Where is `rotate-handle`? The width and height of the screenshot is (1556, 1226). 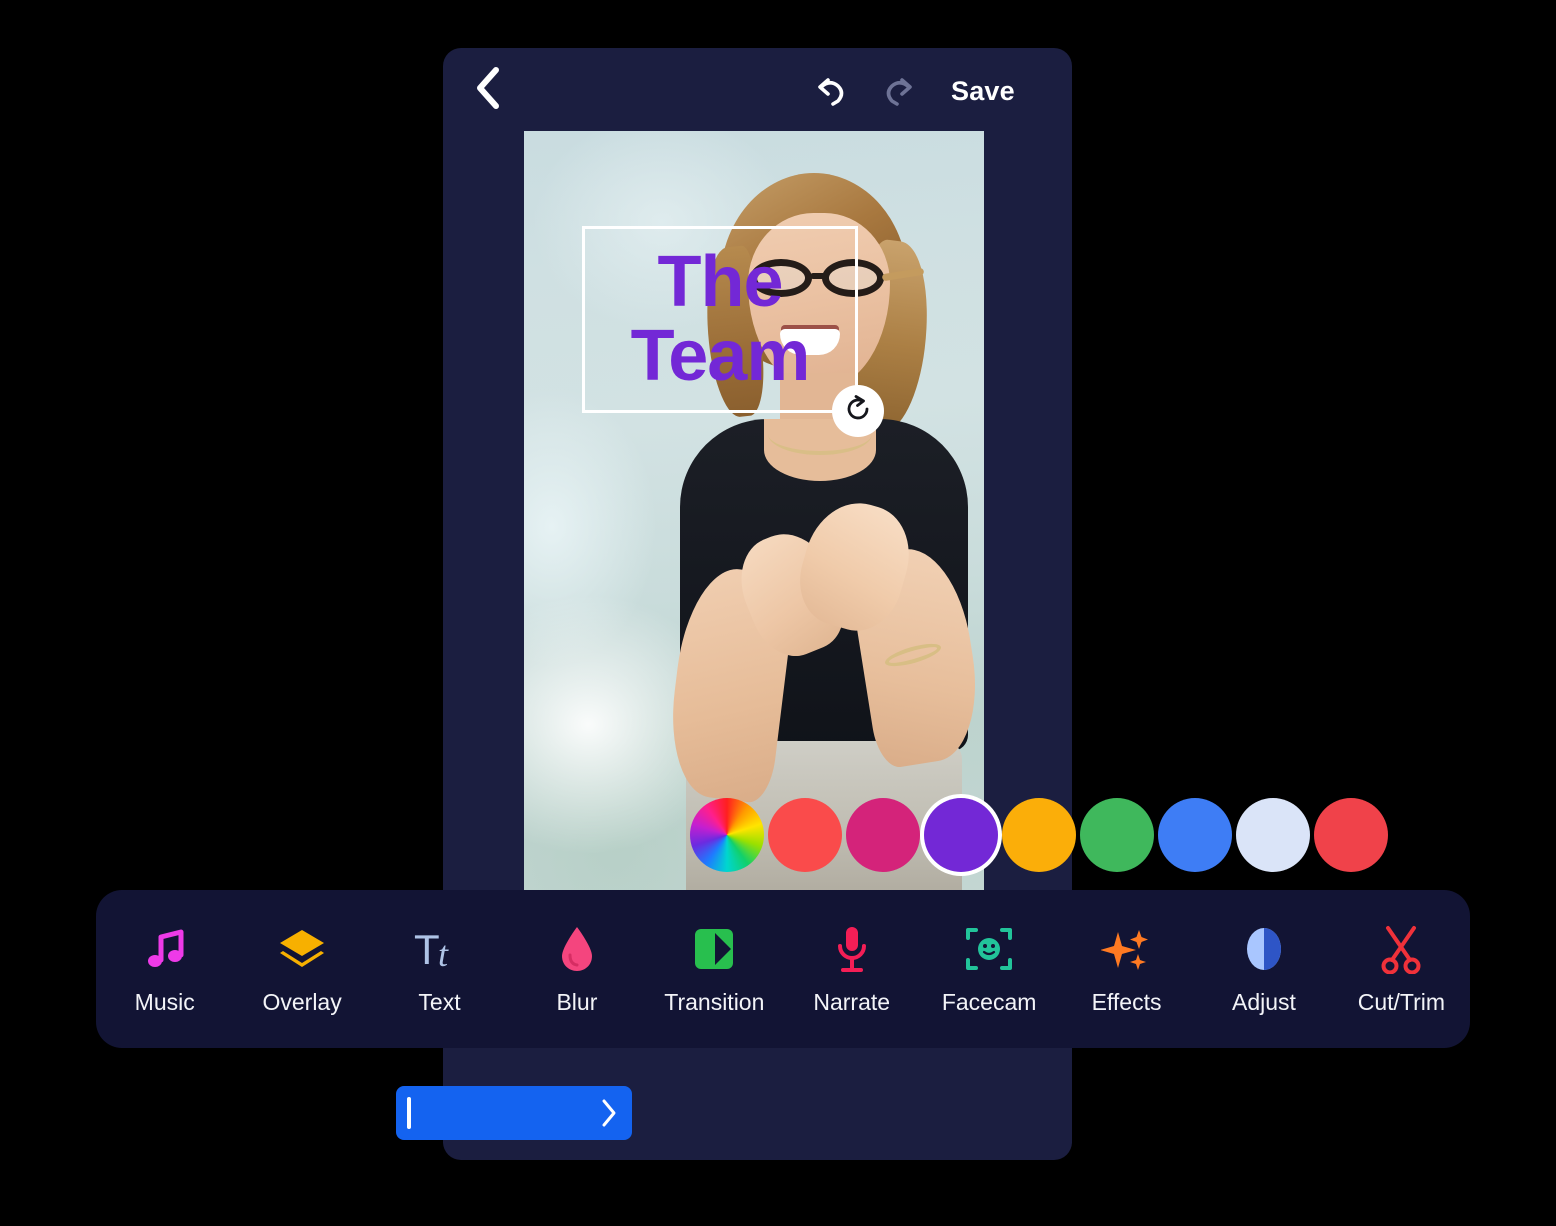
rotate-handle is located at coordinates (858, 411).